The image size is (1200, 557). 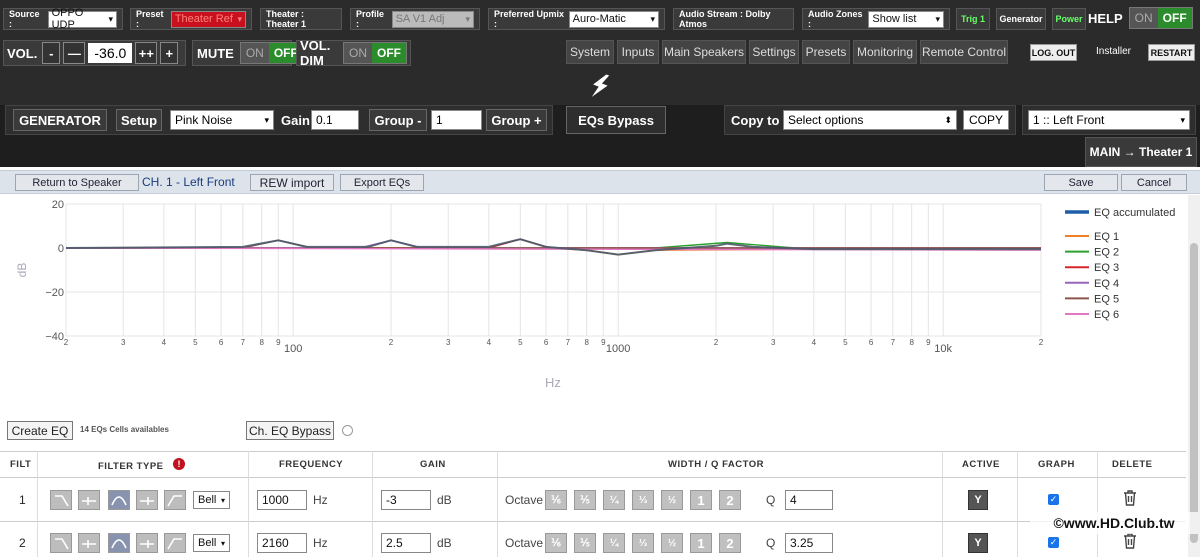 What do you see at coordinates (51, 53) in the screenshot?
I see `volume-down-button: -` at bounding box center [51, 53].